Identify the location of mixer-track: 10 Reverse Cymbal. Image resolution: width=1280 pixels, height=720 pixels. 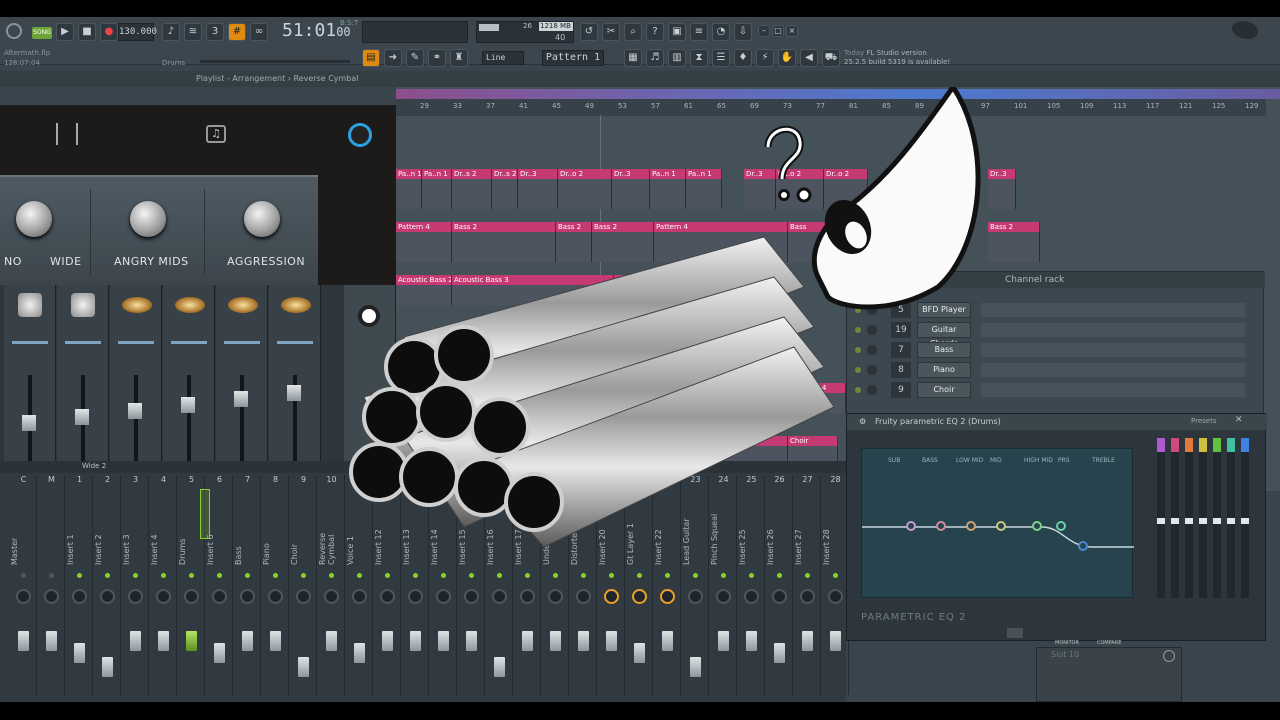
(331, 585).